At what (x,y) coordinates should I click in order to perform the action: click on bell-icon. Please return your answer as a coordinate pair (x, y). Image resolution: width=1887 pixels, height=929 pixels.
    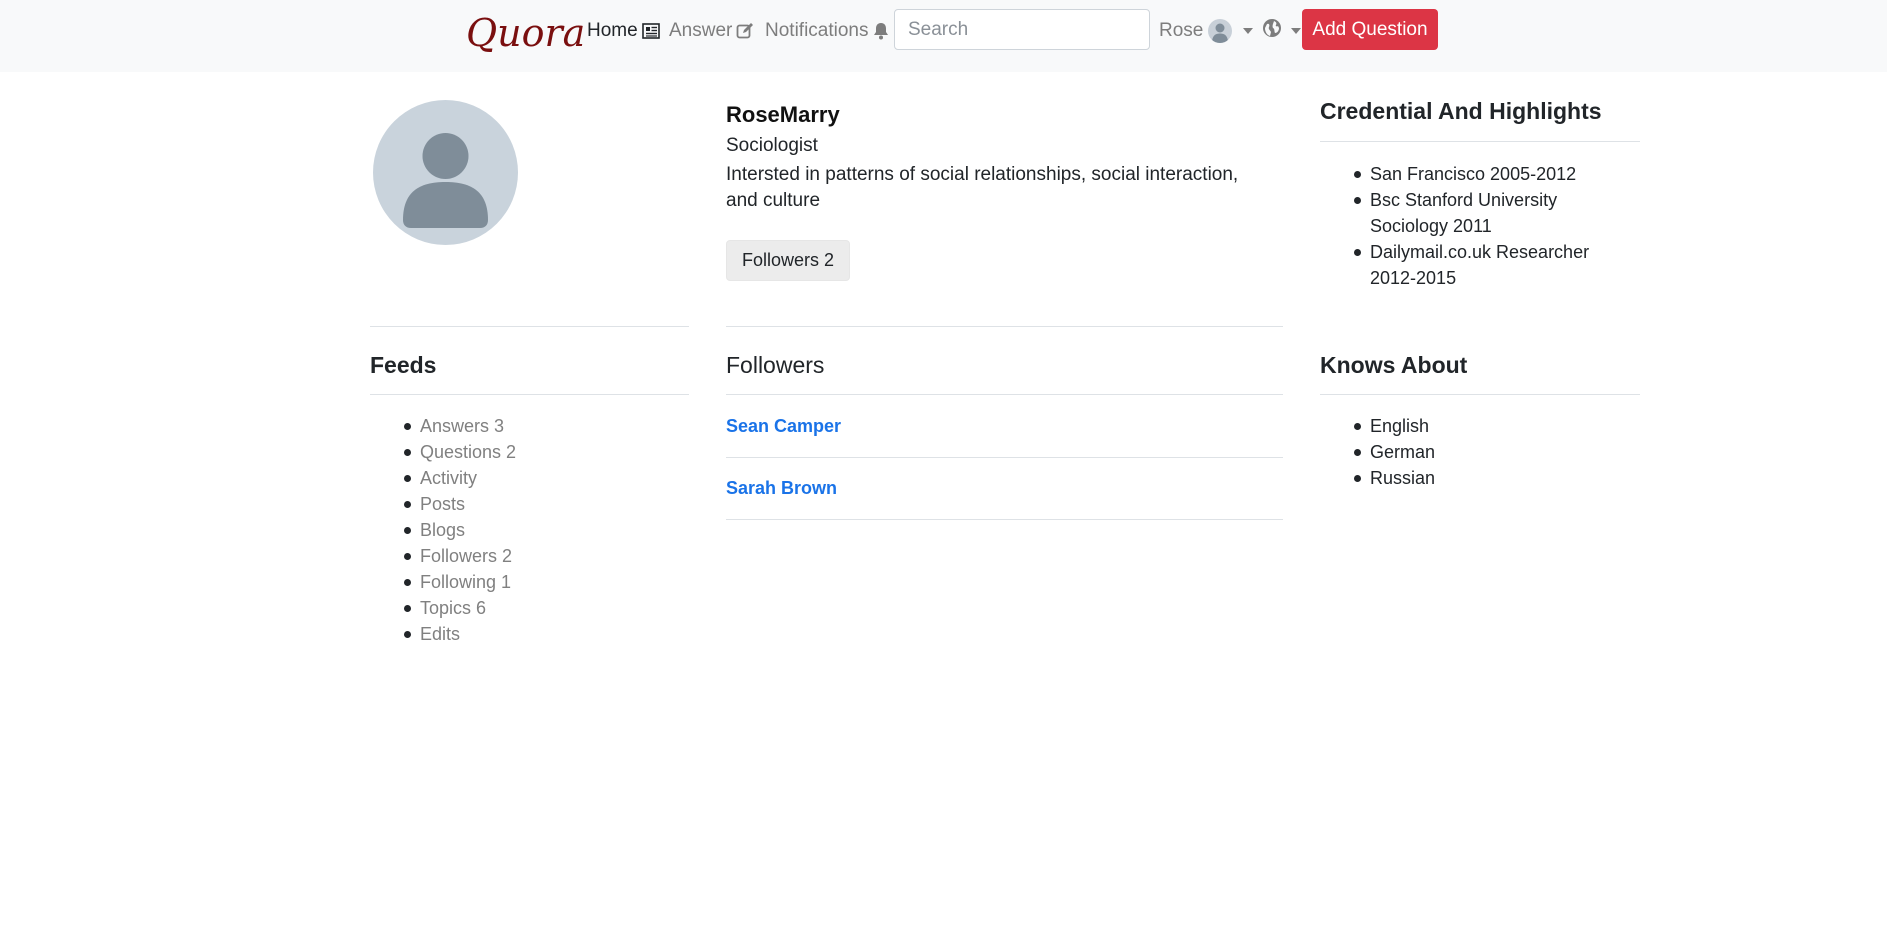
    Looking at the image, I should click on (881, 31).